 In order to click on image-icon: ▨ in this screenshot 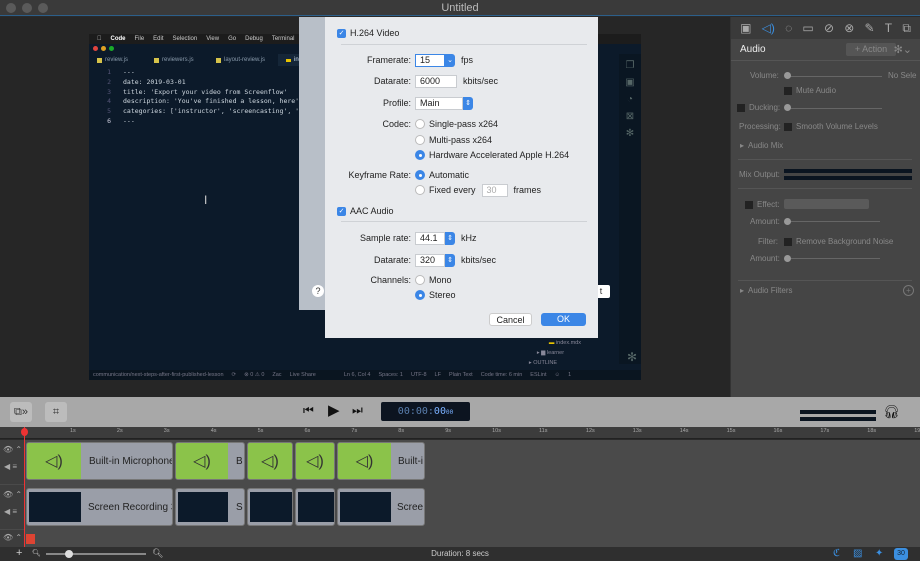, I will do `click(857, 553)`.